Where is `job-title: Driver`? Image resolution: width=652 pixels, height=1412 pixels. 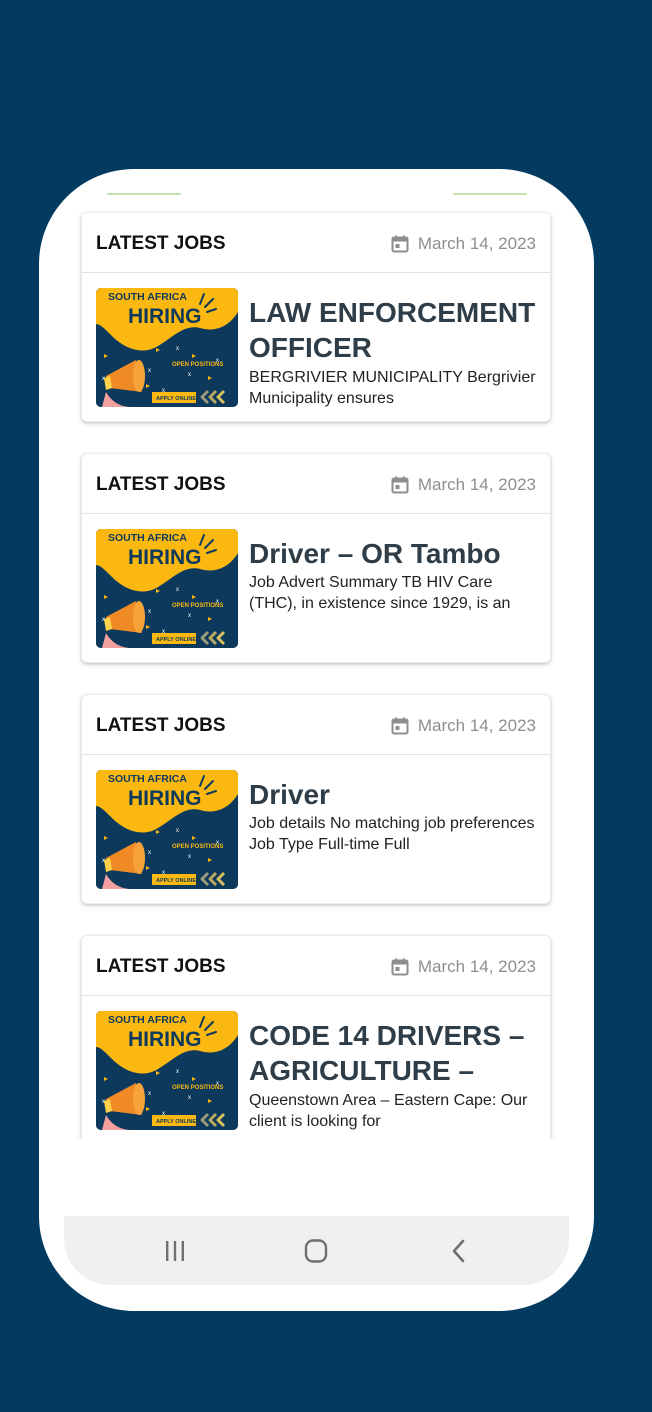
job-title: Driver is located at coordinates (394, 794).